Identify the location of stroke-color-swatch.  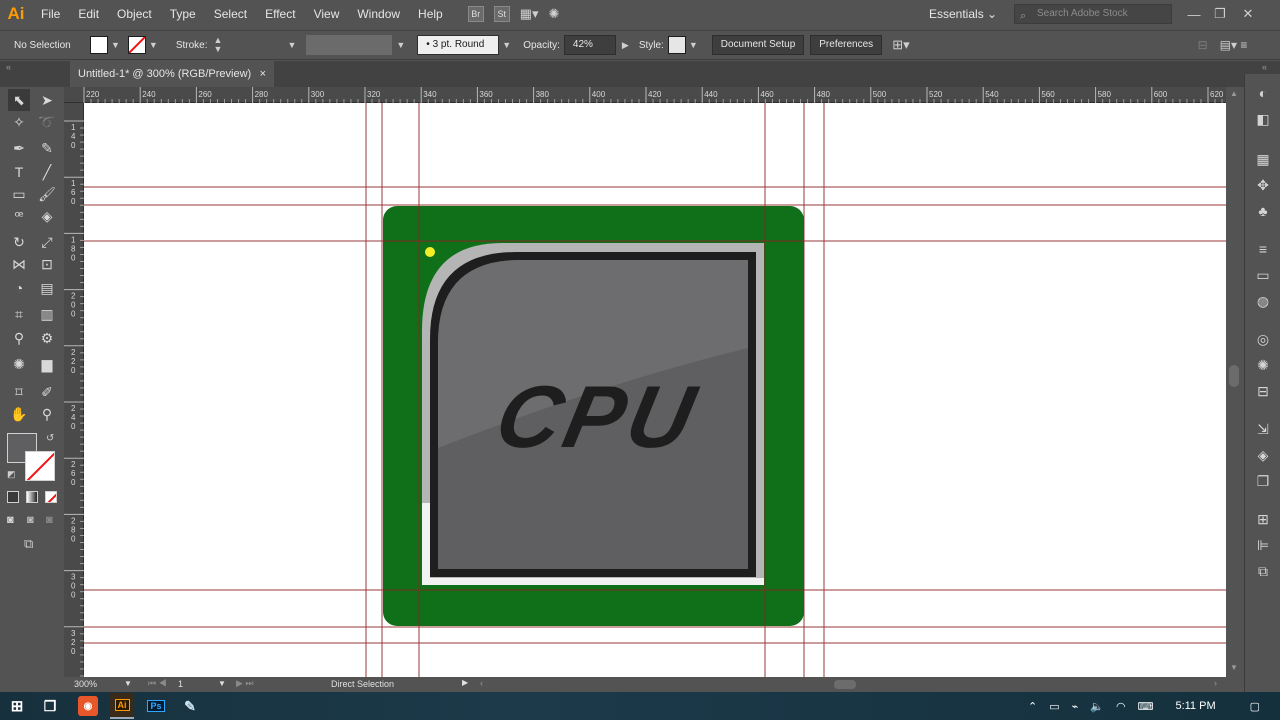
(40, 466).